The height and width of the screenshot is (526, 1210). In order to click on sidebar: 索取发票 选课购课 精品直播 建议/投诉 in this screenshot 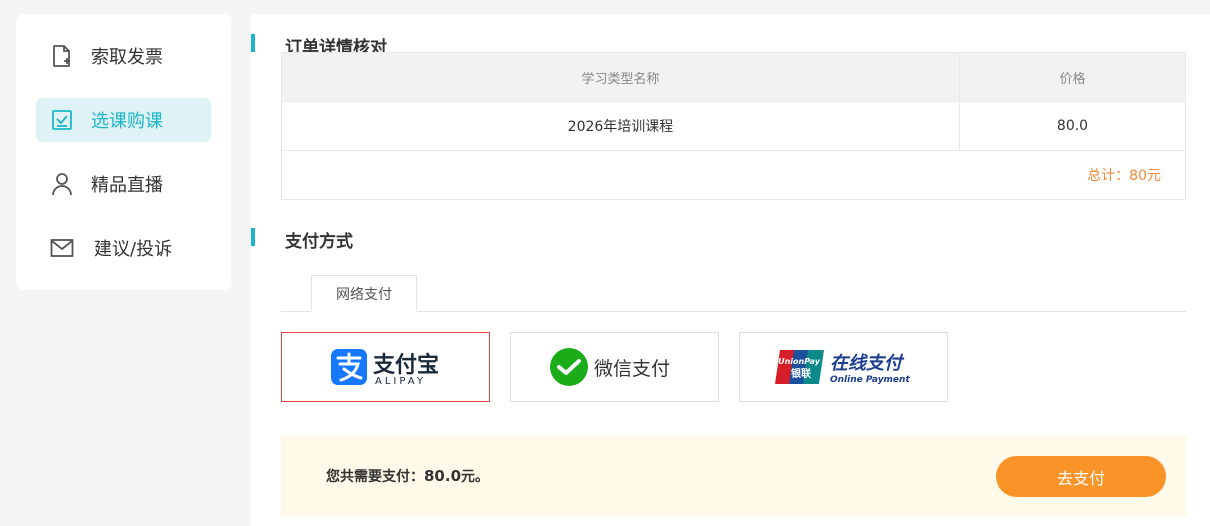, I will do `click(123, 152)`.